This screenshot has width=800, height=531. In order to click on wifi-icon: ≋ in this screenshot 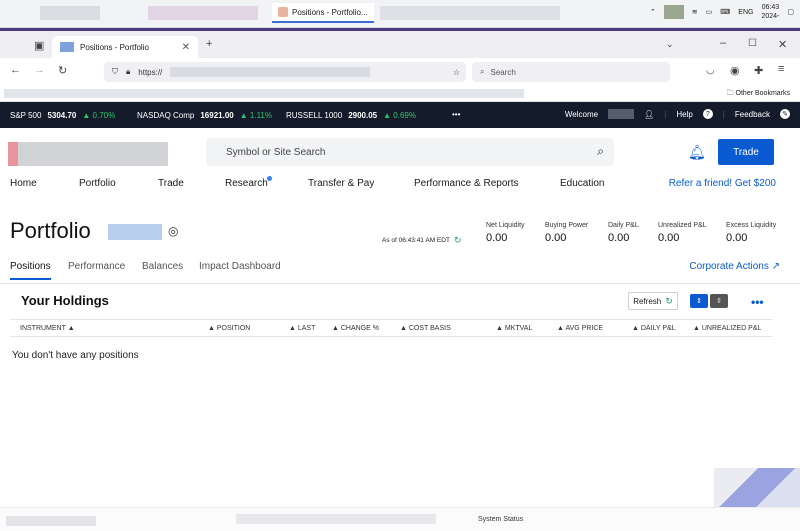, I will do `click(695, 12)`.